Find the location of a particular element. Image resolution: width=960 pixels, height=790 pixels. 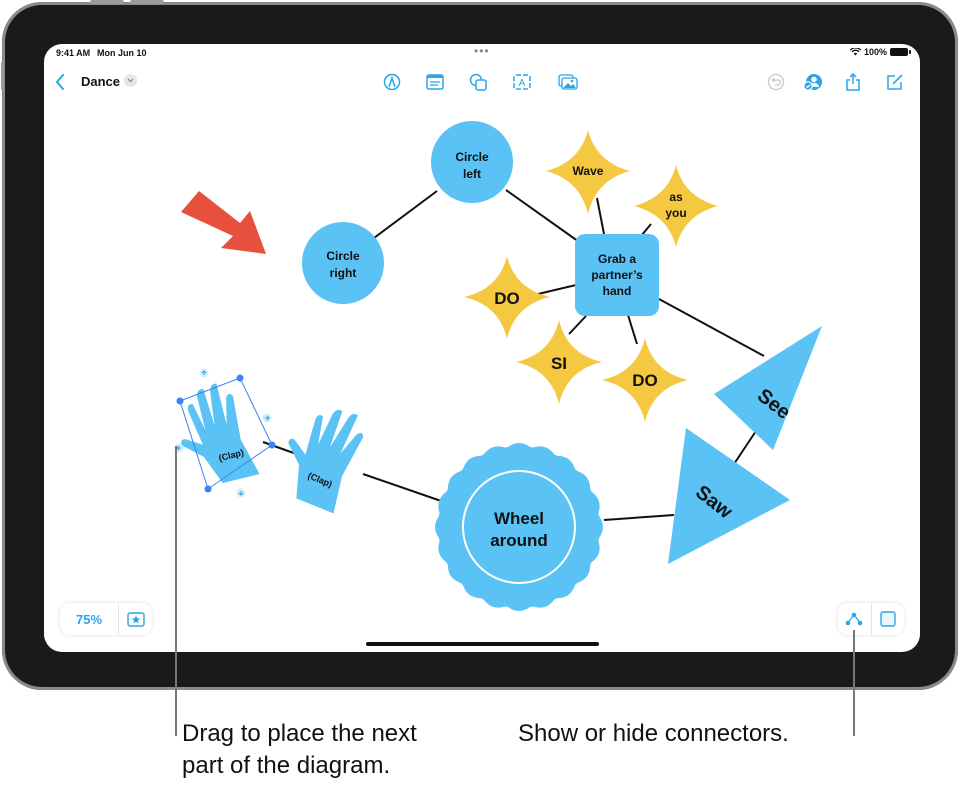

star-icon is located at coordinates (135, 619).